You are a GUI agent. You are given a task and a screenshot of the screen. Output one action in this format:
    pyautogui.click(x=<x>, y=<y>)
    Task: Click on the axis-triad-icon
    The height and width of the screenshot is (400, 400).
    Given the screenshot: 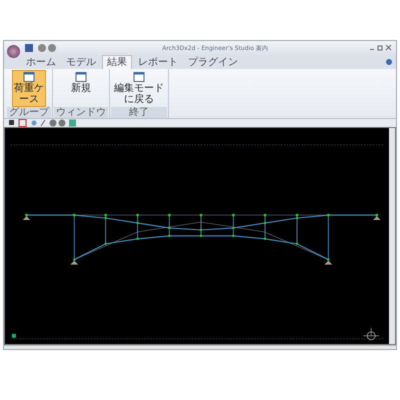 What is the action you would take?
    pyautogui.click(x=371, y=334)
    